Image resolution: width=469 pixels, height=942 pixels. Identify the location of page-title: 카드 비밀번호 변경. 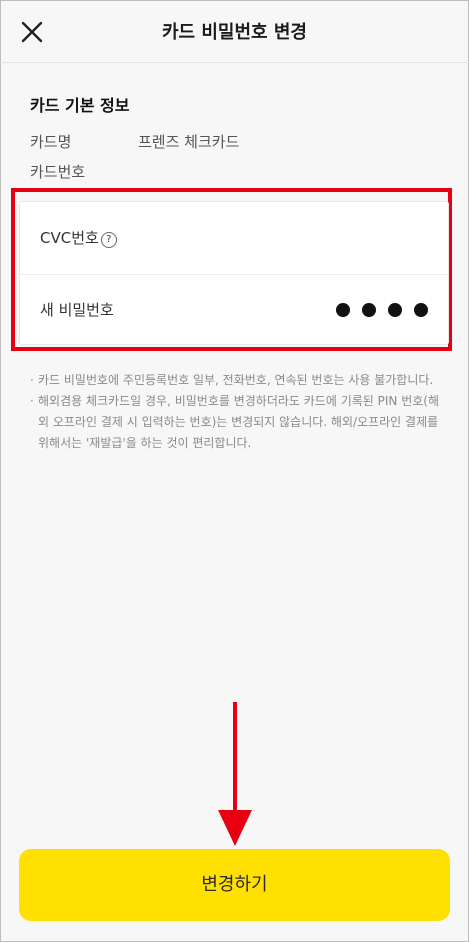
(234, 32).